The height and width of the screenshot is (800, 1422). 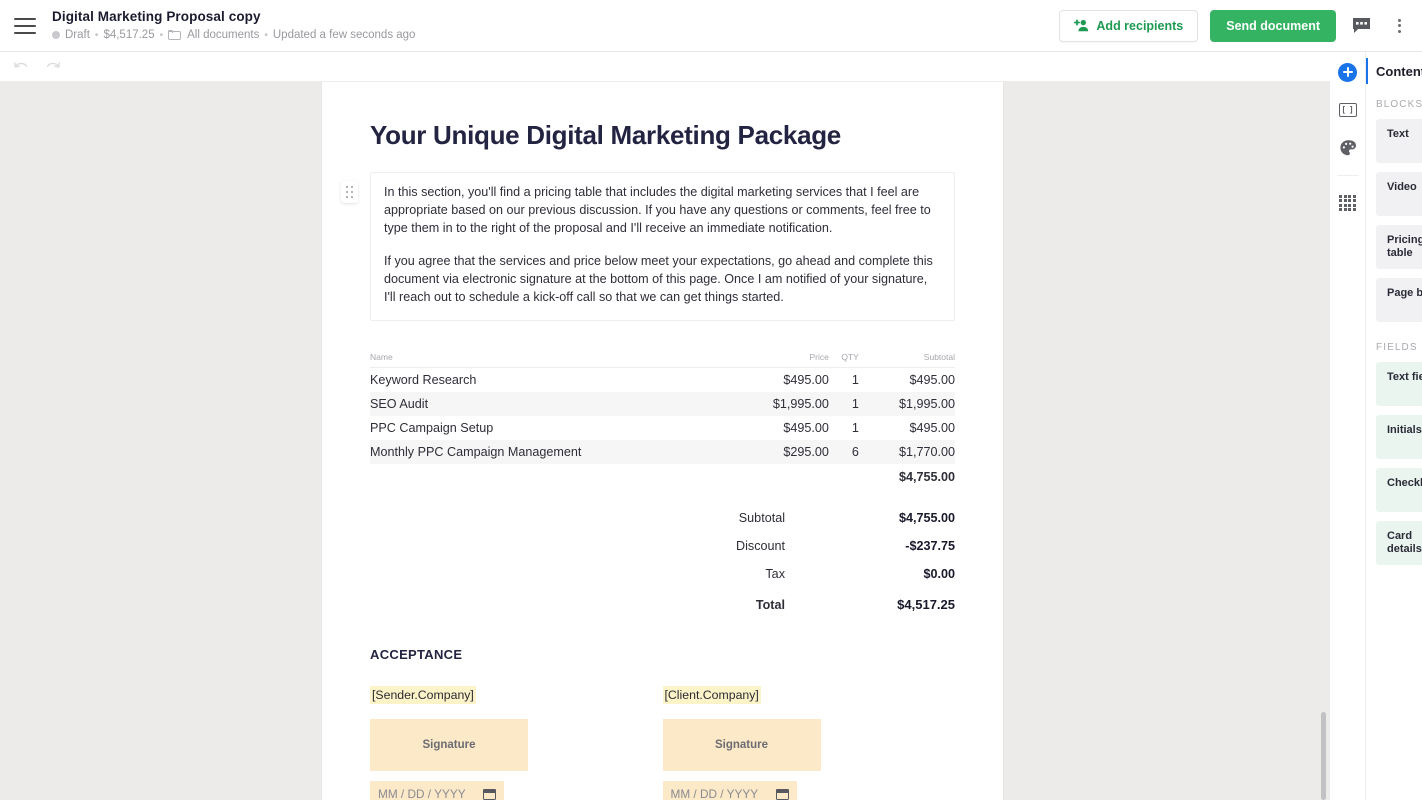 What do you see at coordinates (775, 573) in the screenshot?
I see `totals-label: Tax` at bounding box center [775, 573].